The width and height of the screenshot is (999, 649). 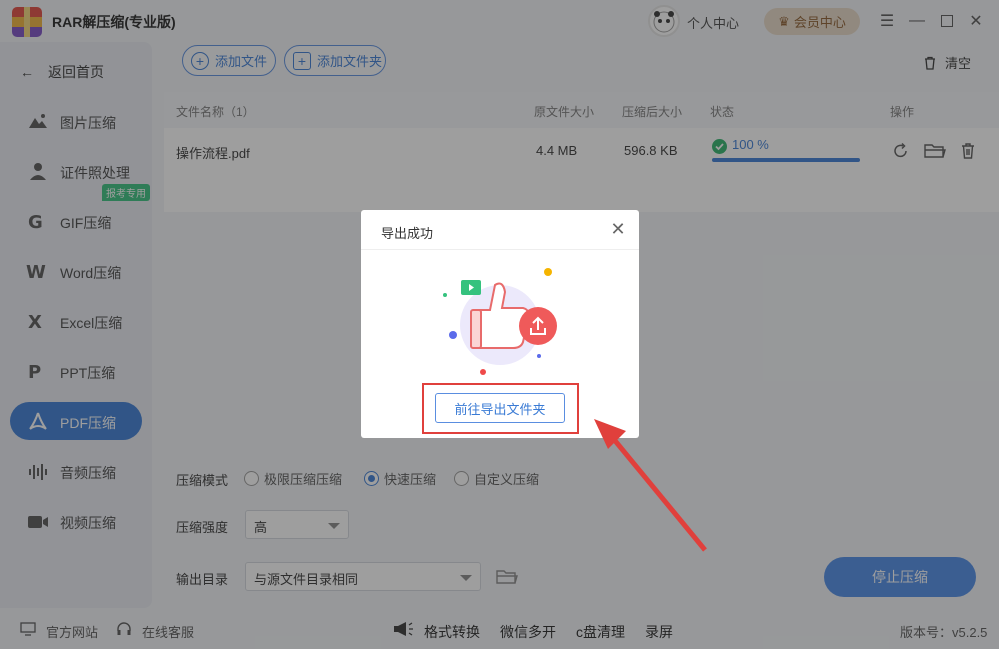 What do you see at coordinates (618, 229) in the screenshot?
I see `dialog-close-icon: ✕` at bounding box center [618, 229].